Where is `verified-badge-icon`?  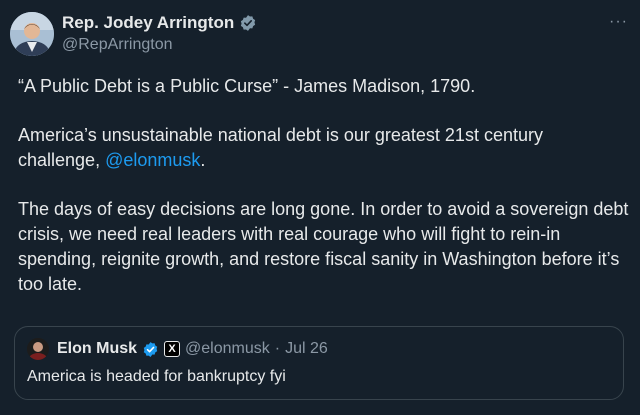 verified-badge-icon is located at coordinates (248, 23).